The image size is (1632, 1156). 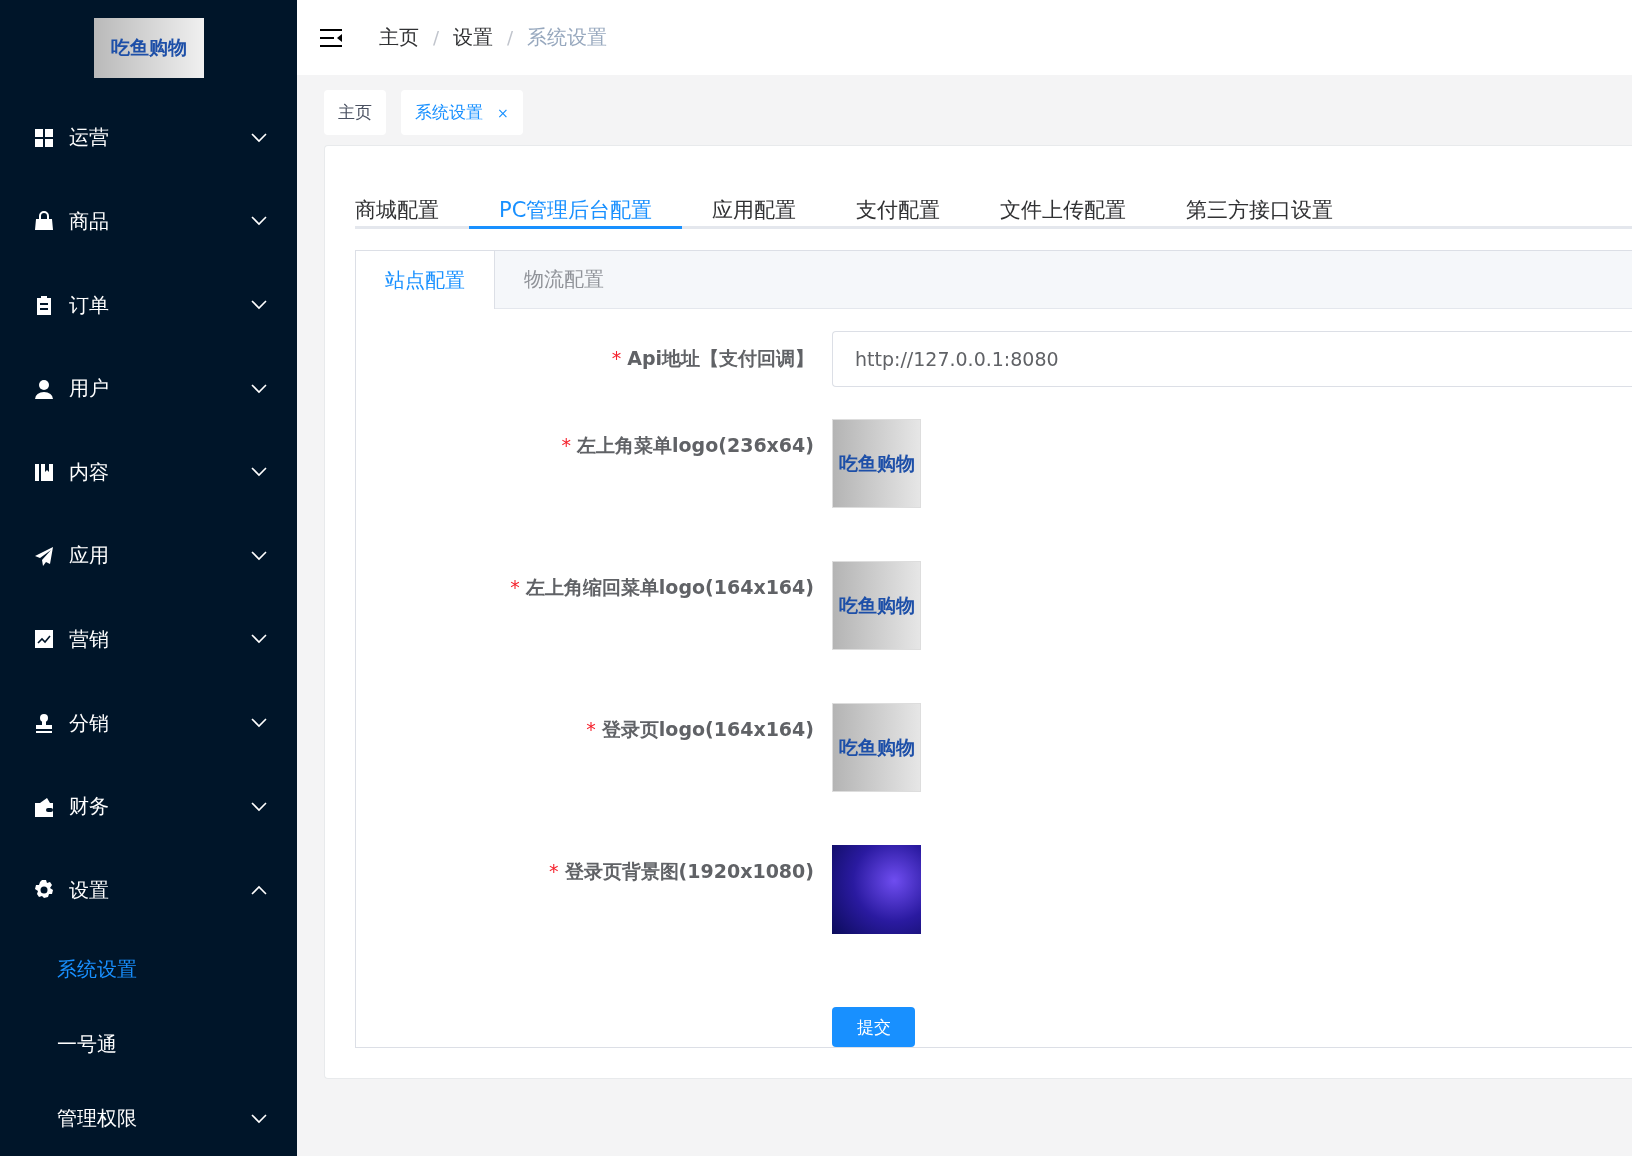 I want to click on field-label: * Api地址【支付回调】, so click(x=712, y=358).